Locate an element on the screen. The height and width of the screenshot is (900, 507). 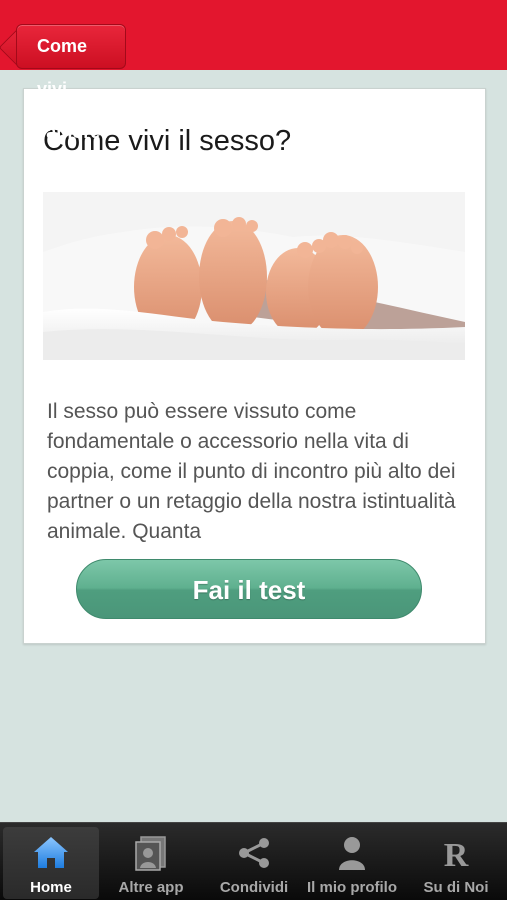
profile-icon is located at coordinates (352, 854).